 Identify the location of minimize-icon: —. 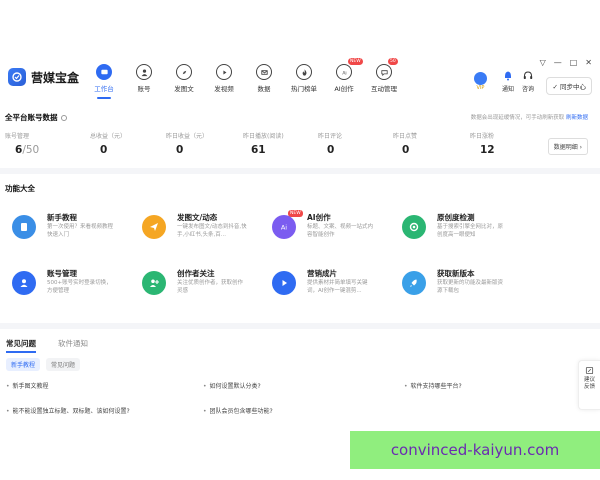
(558, 62).